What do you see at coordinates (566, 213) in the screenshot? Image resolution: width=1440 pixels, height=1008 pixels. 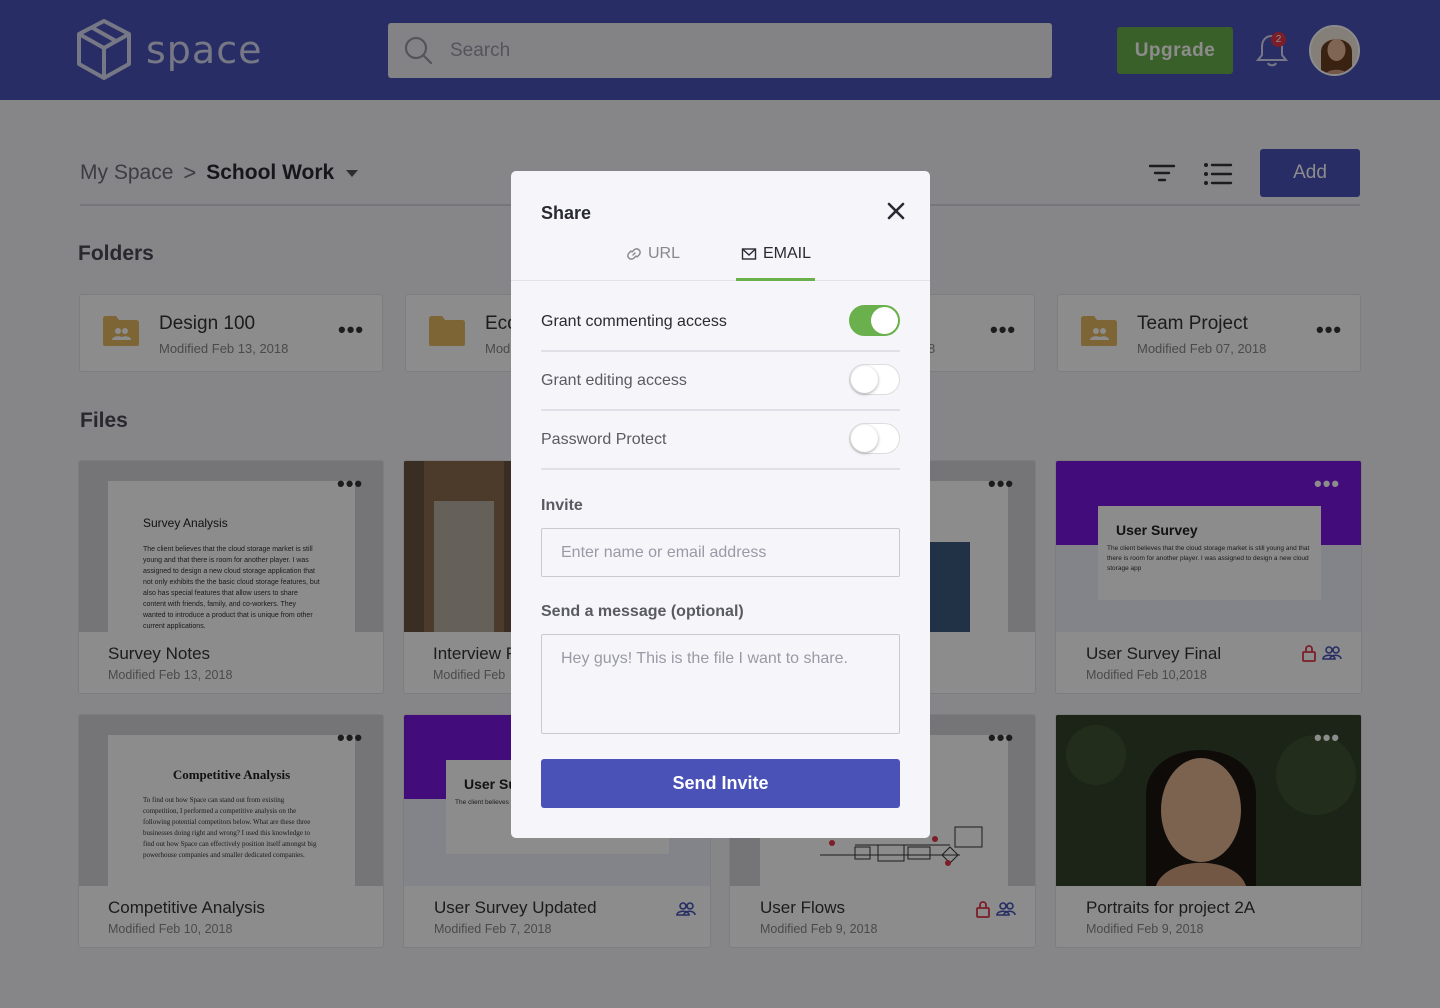 I see `dialog-title: Share` at bounding box center [566, 213].